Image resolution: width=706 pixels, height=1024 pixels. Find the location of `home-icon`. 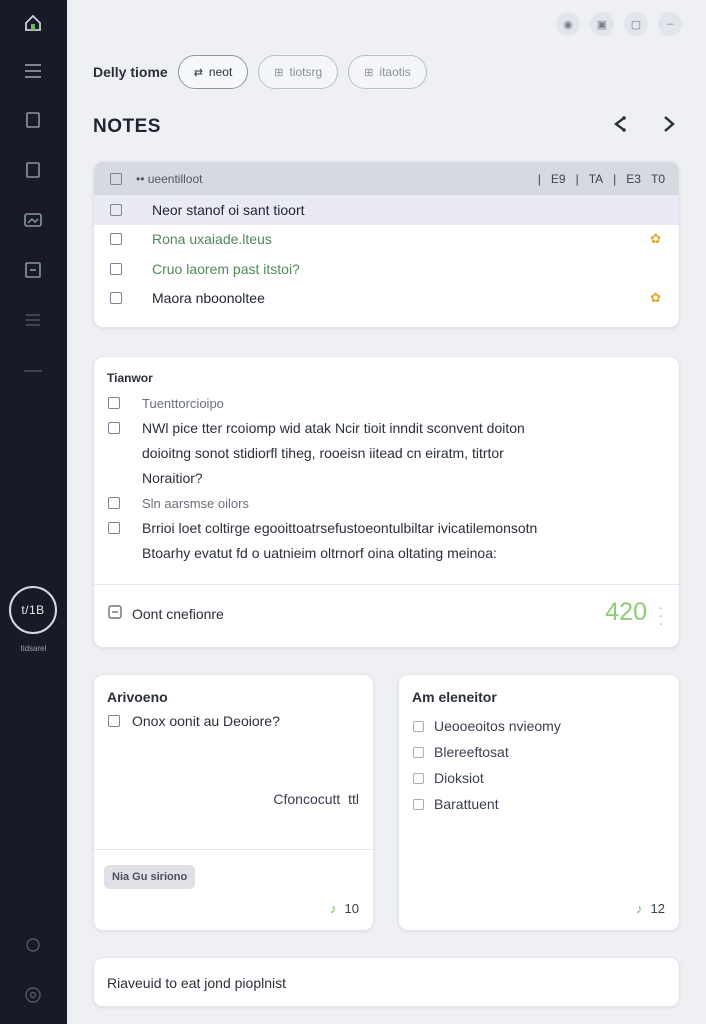

home-icon is located at coordinates (33, 23).